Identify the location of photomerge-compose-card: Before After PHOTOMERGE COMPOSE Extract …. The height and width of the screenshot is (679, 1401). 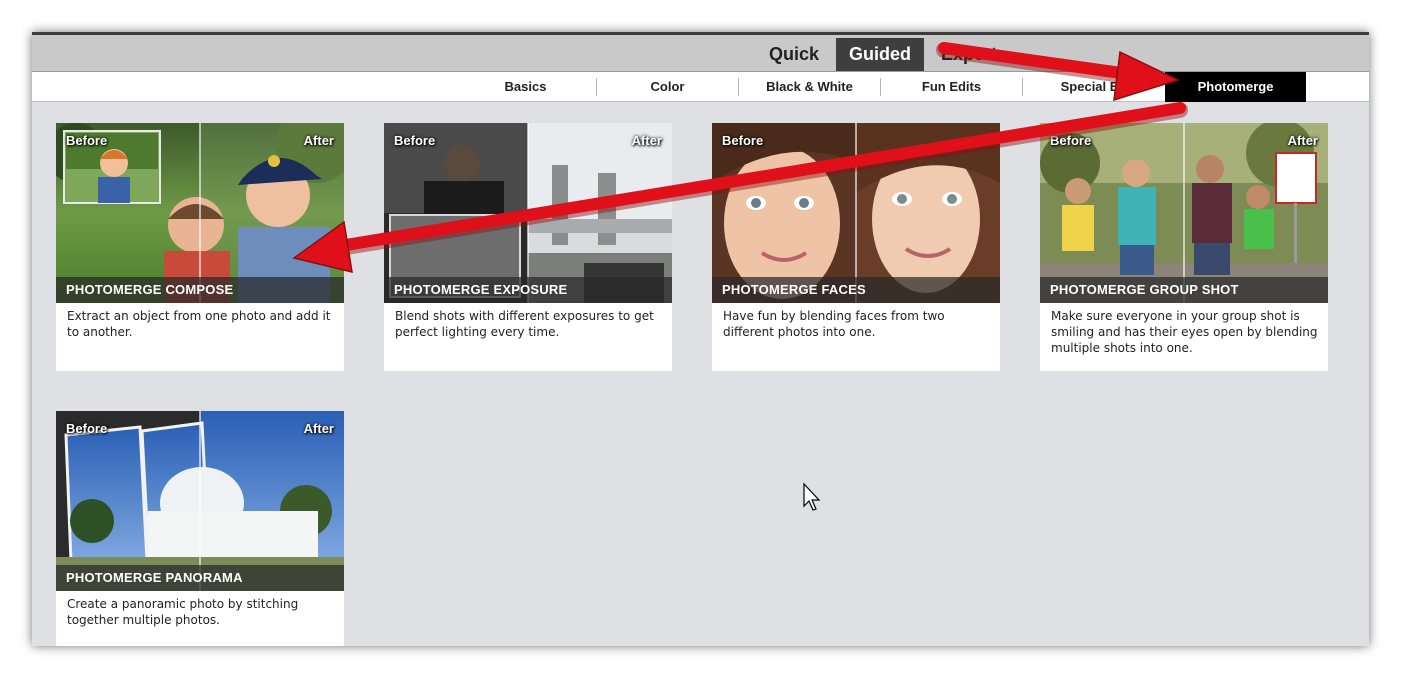
(200, 247).